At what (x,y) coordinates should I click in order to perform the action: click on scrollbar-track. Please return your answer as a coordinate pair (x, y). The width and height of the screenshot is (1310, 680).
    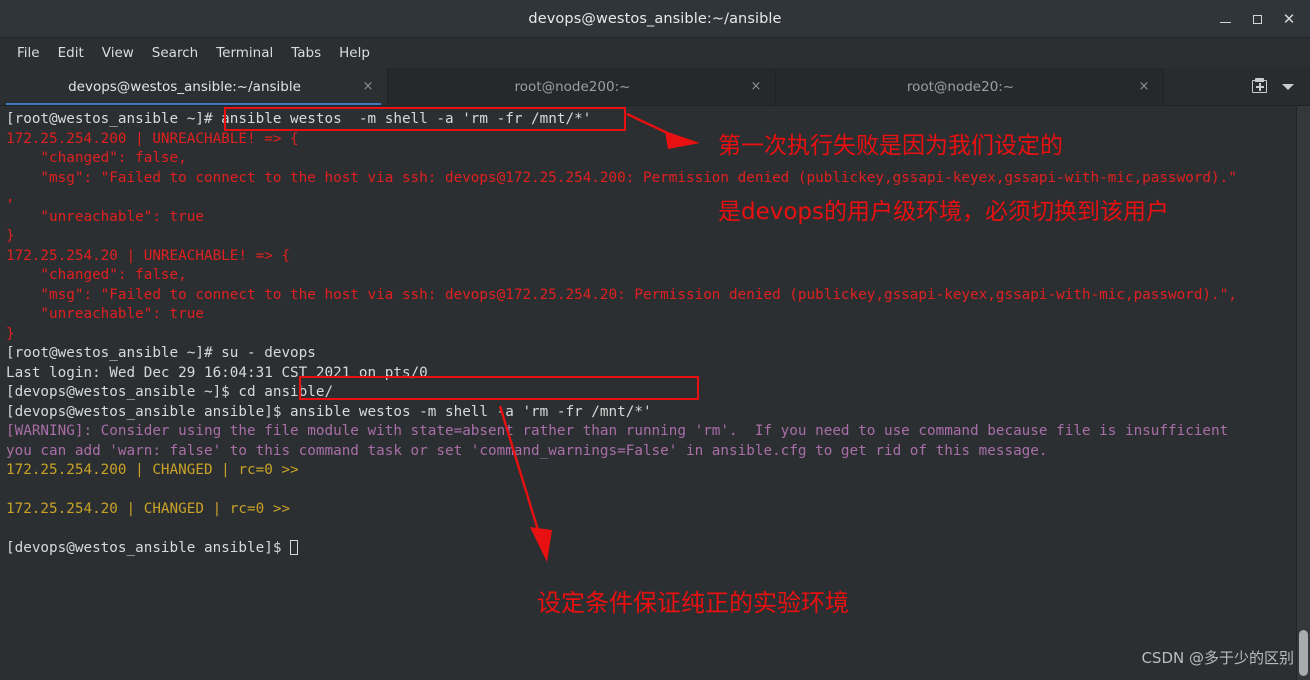
    Looking at the image, I should click on (1303, 393).